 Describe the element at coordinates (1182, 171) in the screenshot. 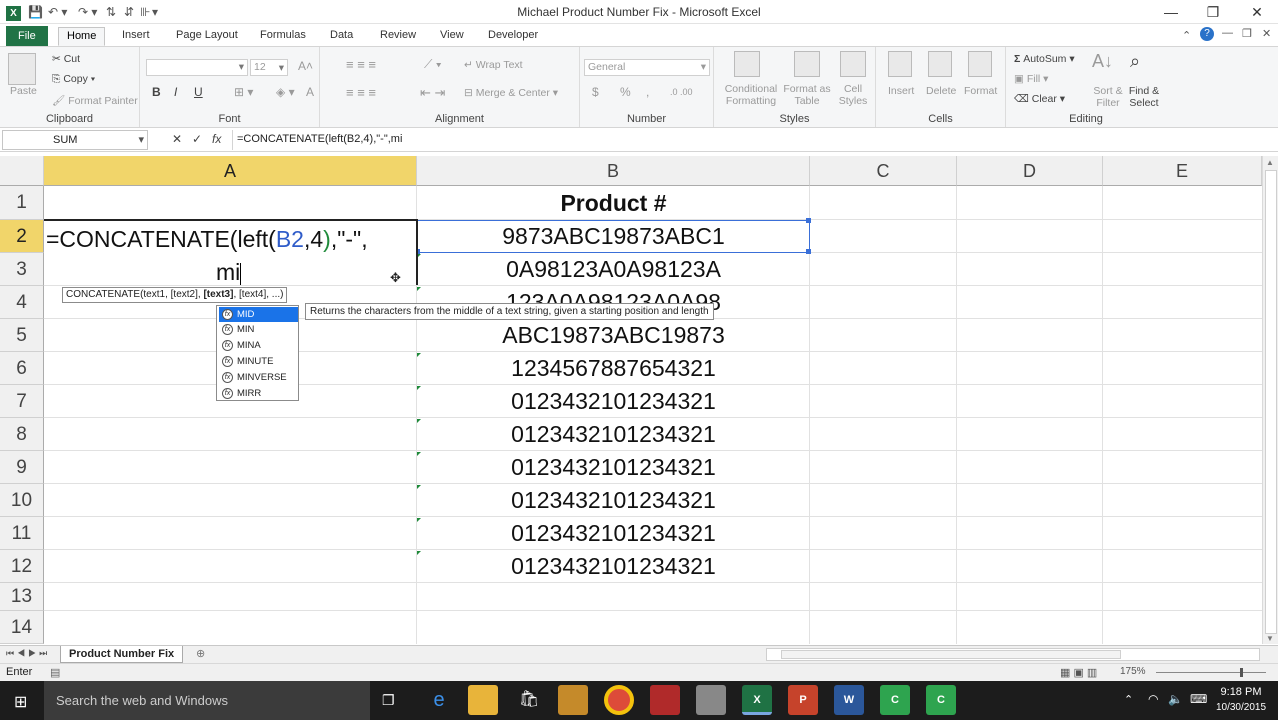

I see `column-header-e: E` at that location.